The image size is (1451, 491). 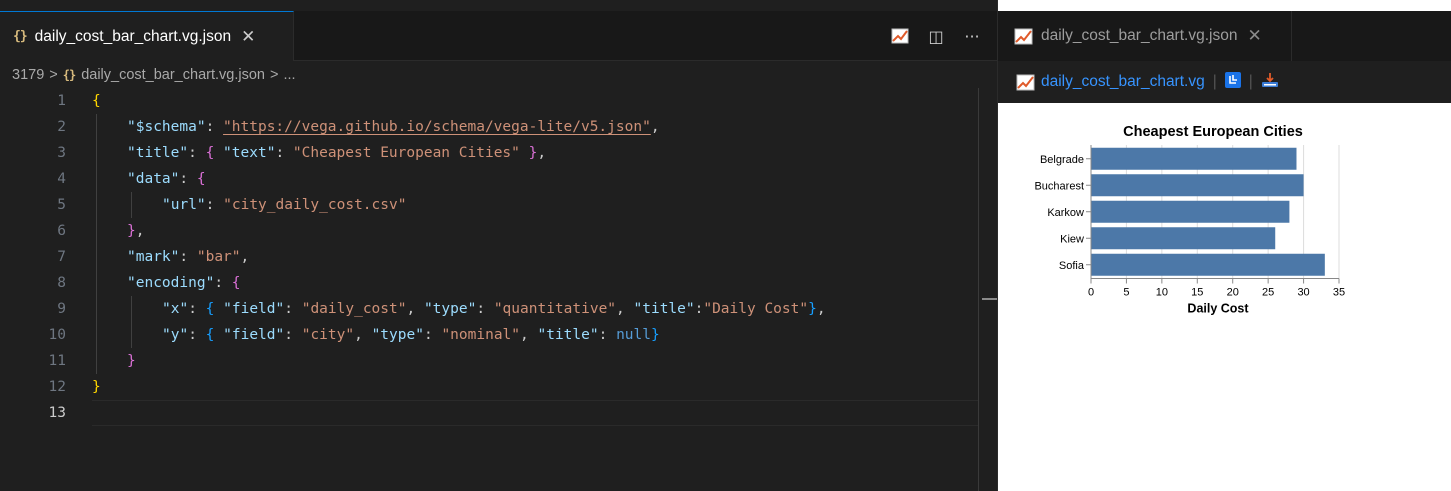 I want to click on code-token: null, so click(x=633, y=335).